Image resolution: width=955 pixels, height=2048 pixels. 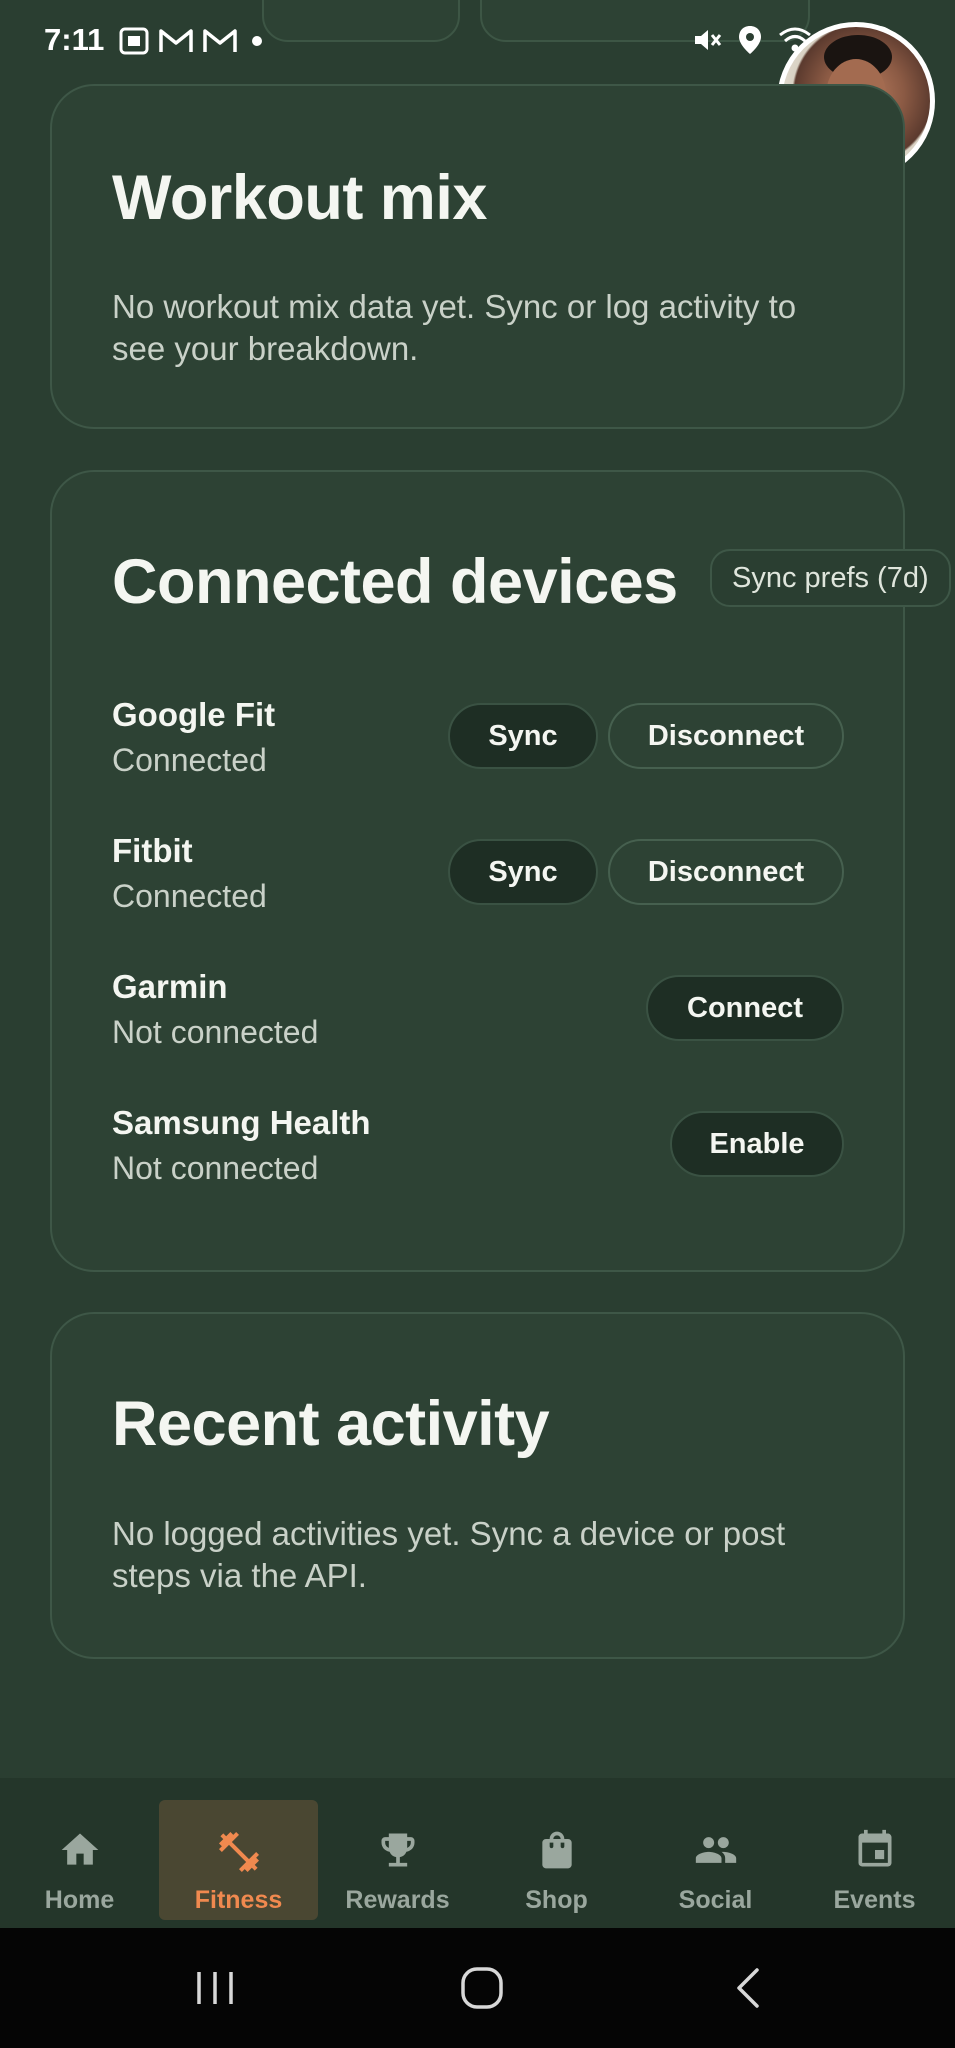 What do you see at coordinates (523, 872) in the screenshot?
I see `fitbit-sync-button: Sync` at bounding box center [523, 872].